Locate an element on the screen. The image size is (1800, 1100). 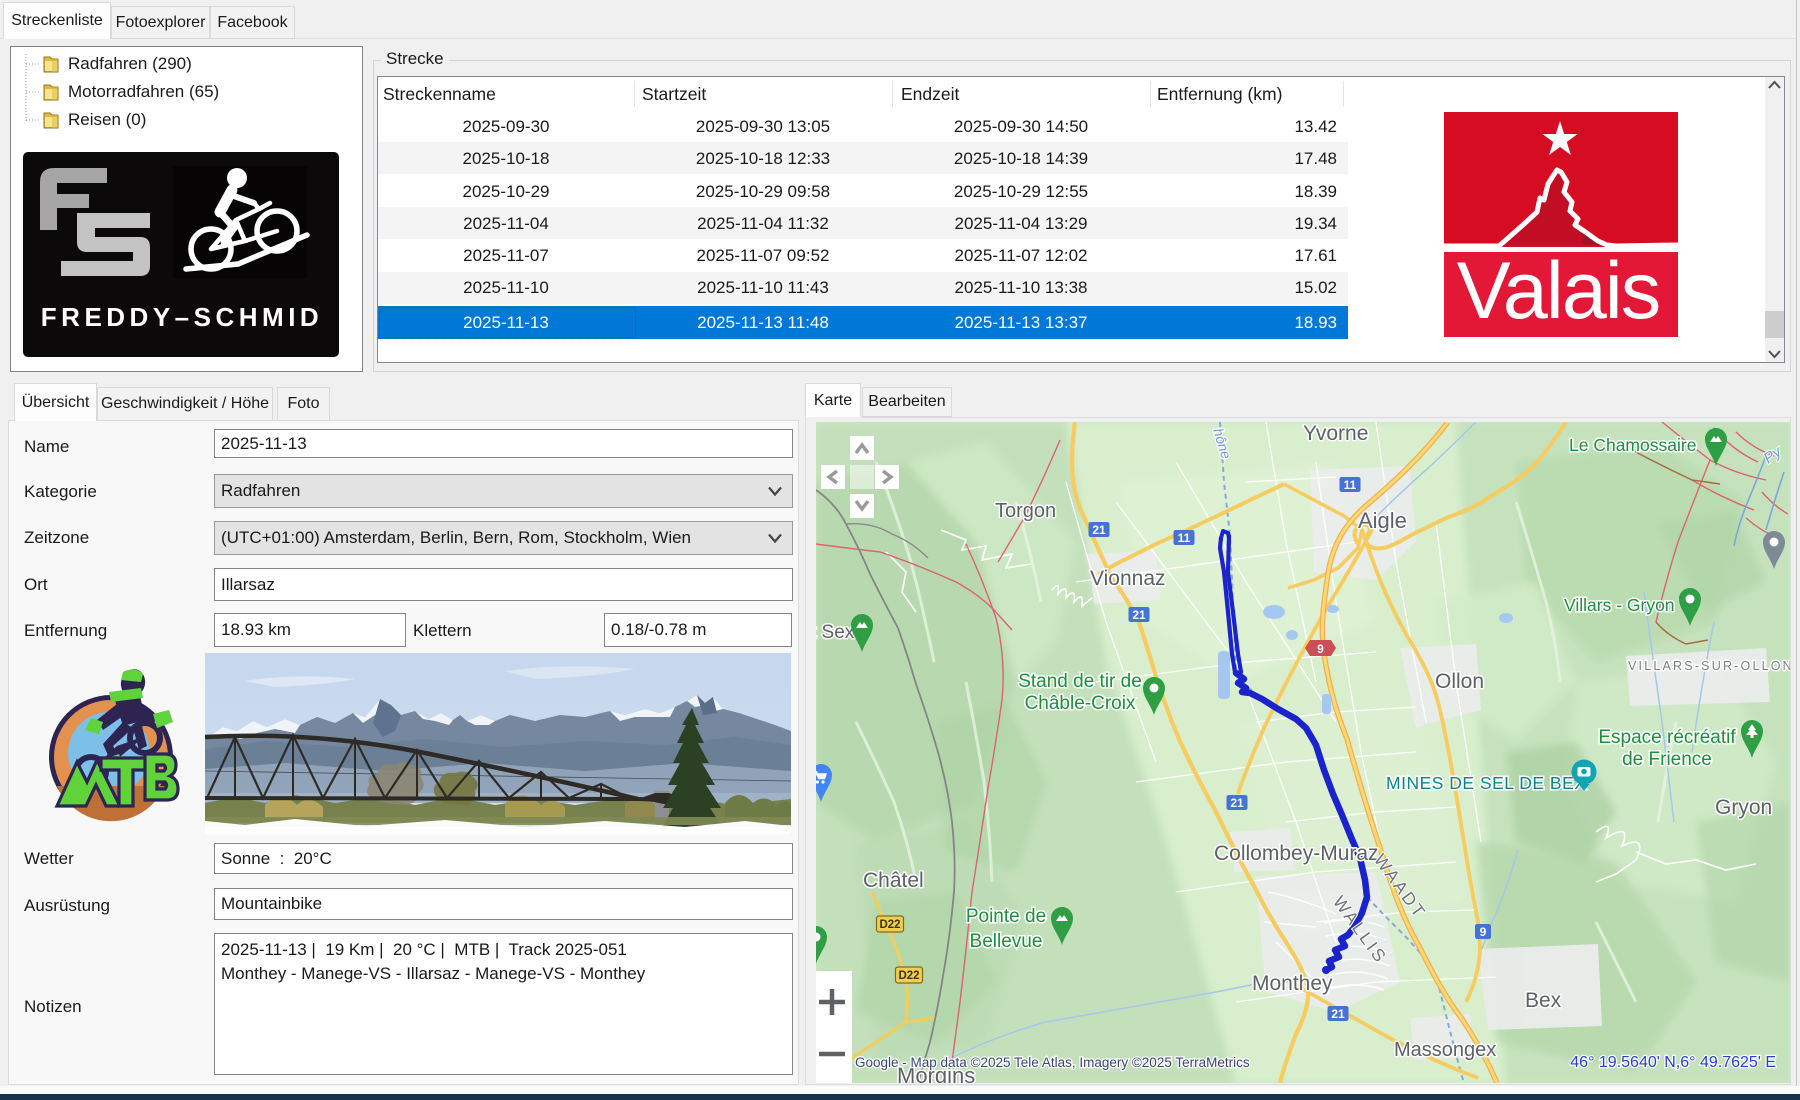
svg-text: Monthey is located at coordinates (1292, 983).